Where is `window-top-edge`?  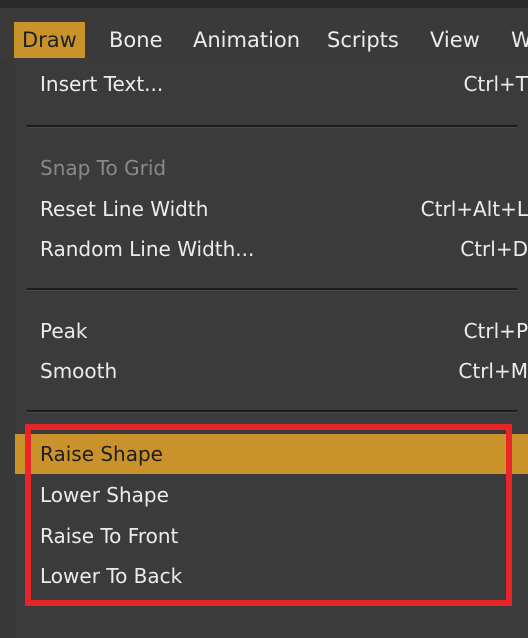
window-top-edge is located at coordinates (264, 4).